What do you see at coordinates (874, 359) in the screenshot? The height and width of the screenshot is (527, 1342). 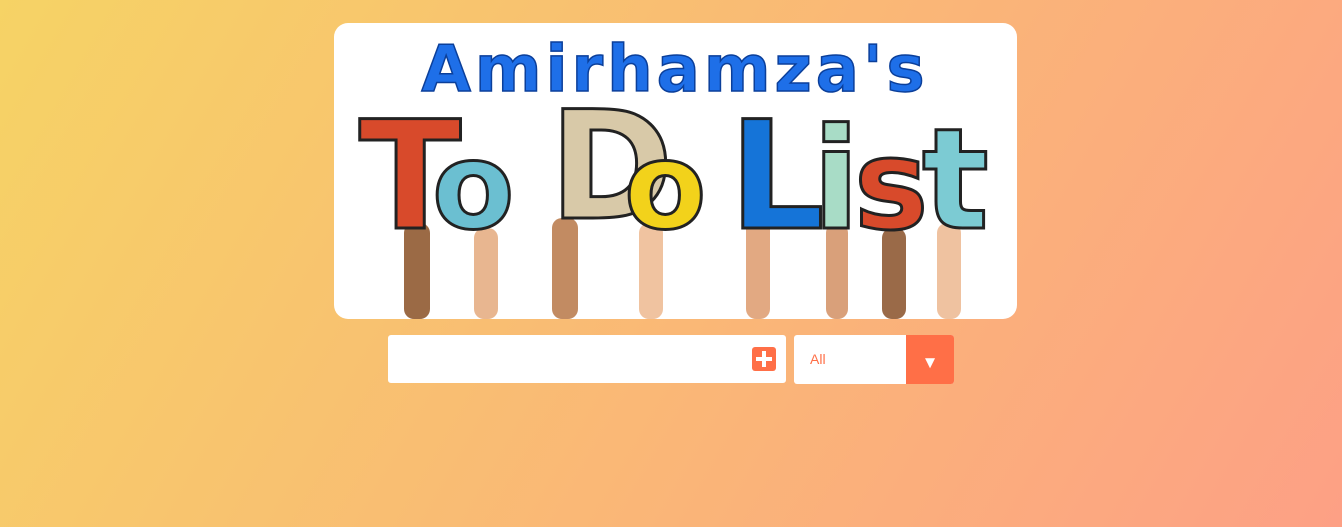 I see `filter-select: All ▼` at bounding box center [874, 359].